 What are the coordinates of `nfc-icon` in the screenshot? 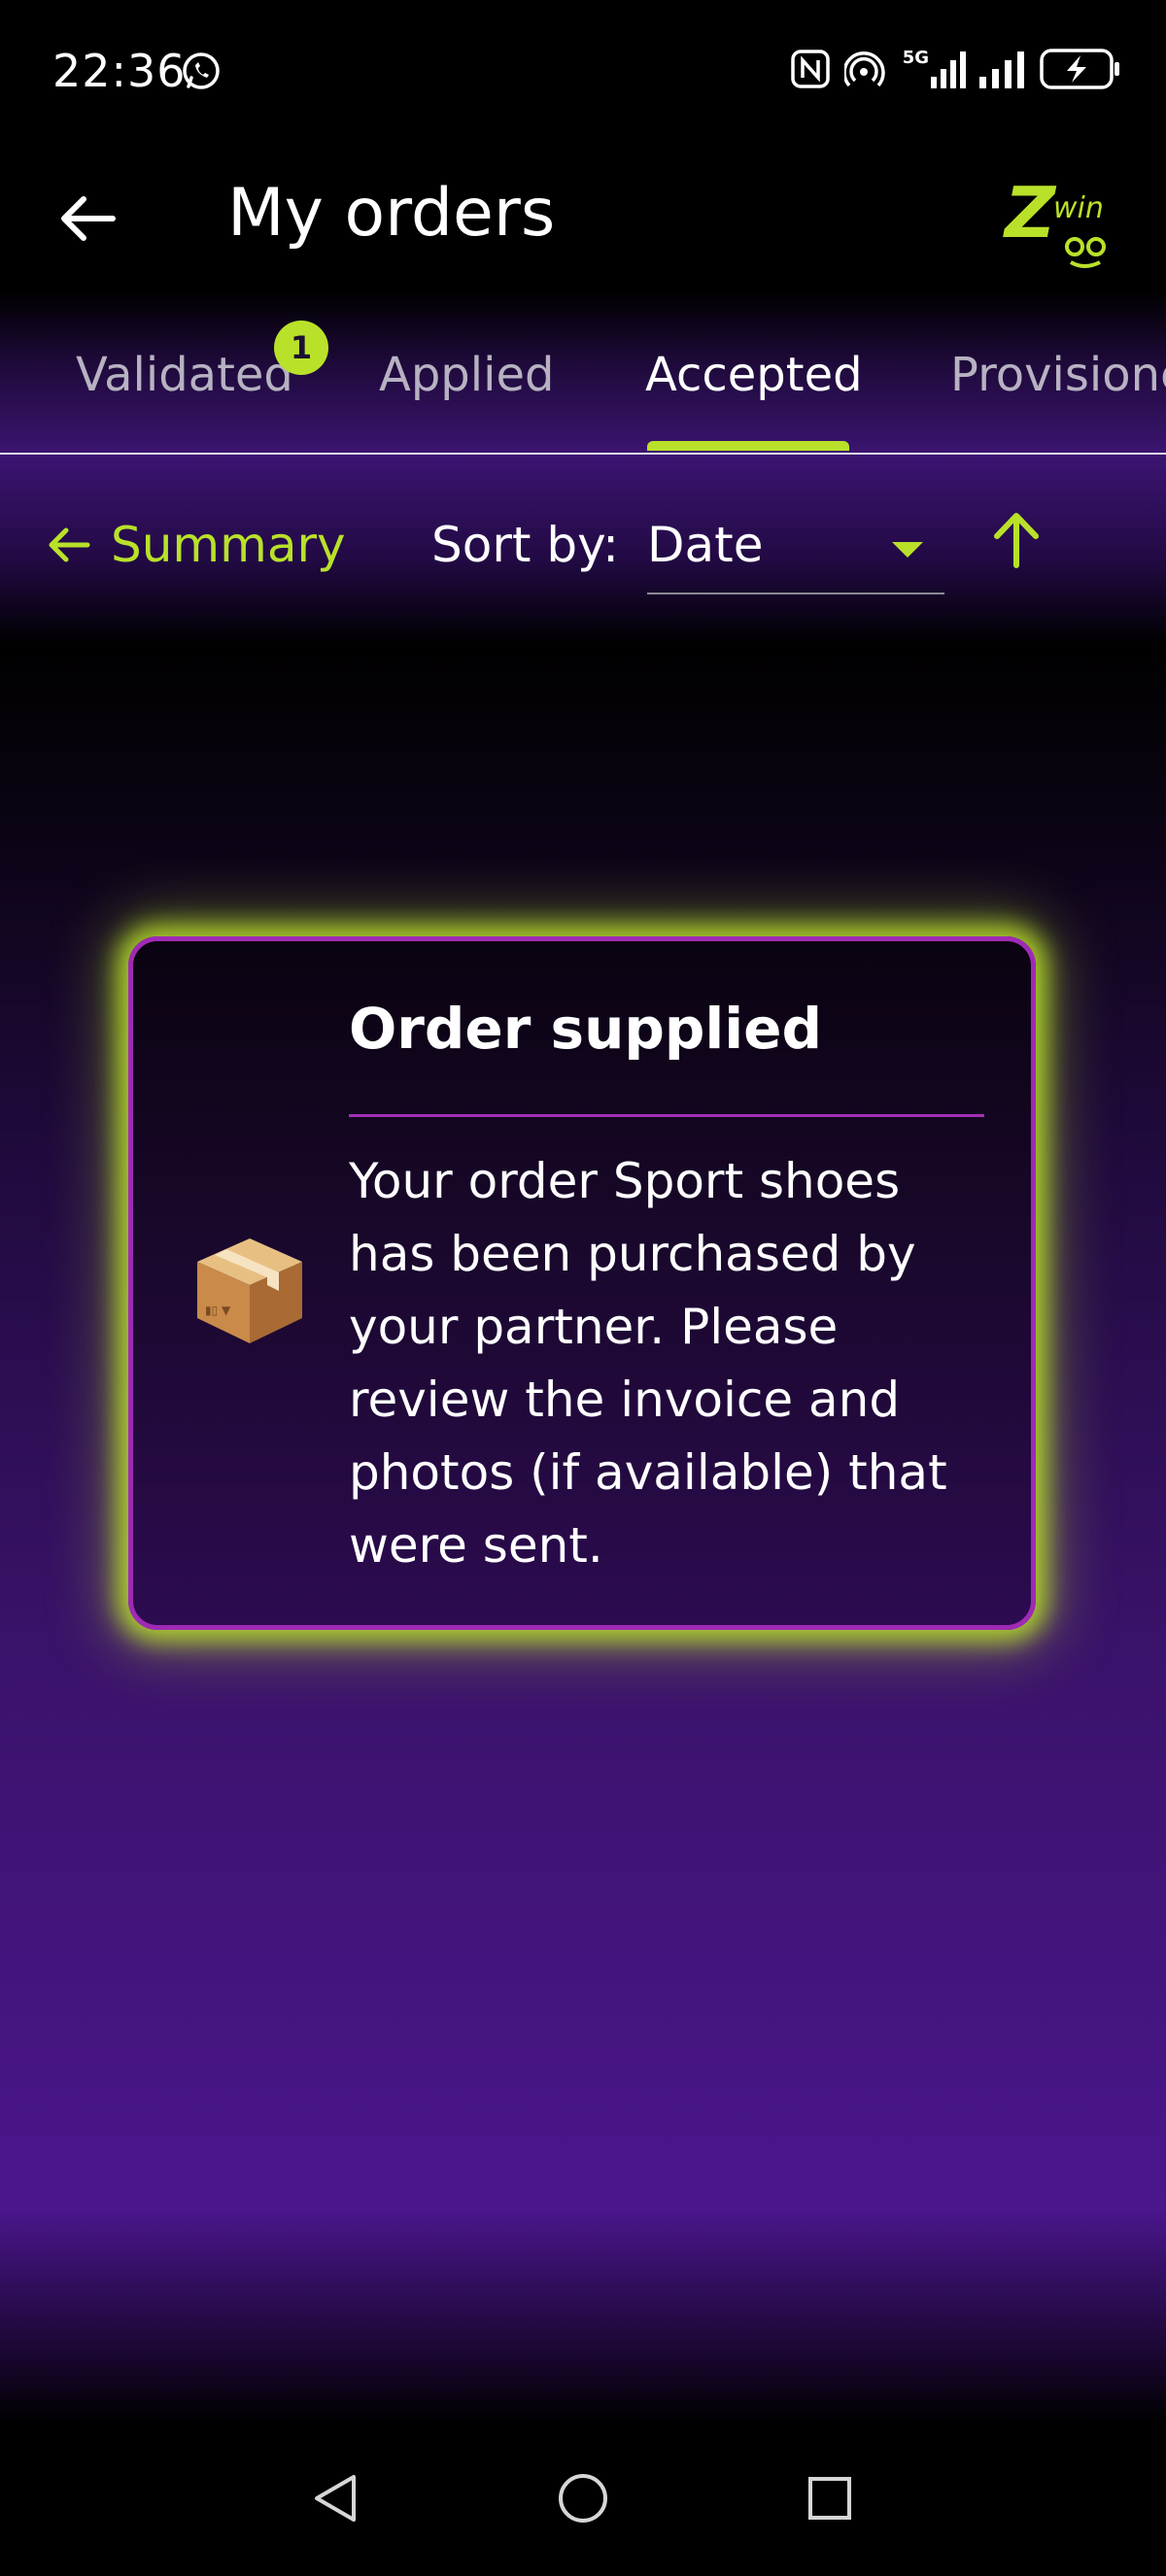 It's located at (810, 69).